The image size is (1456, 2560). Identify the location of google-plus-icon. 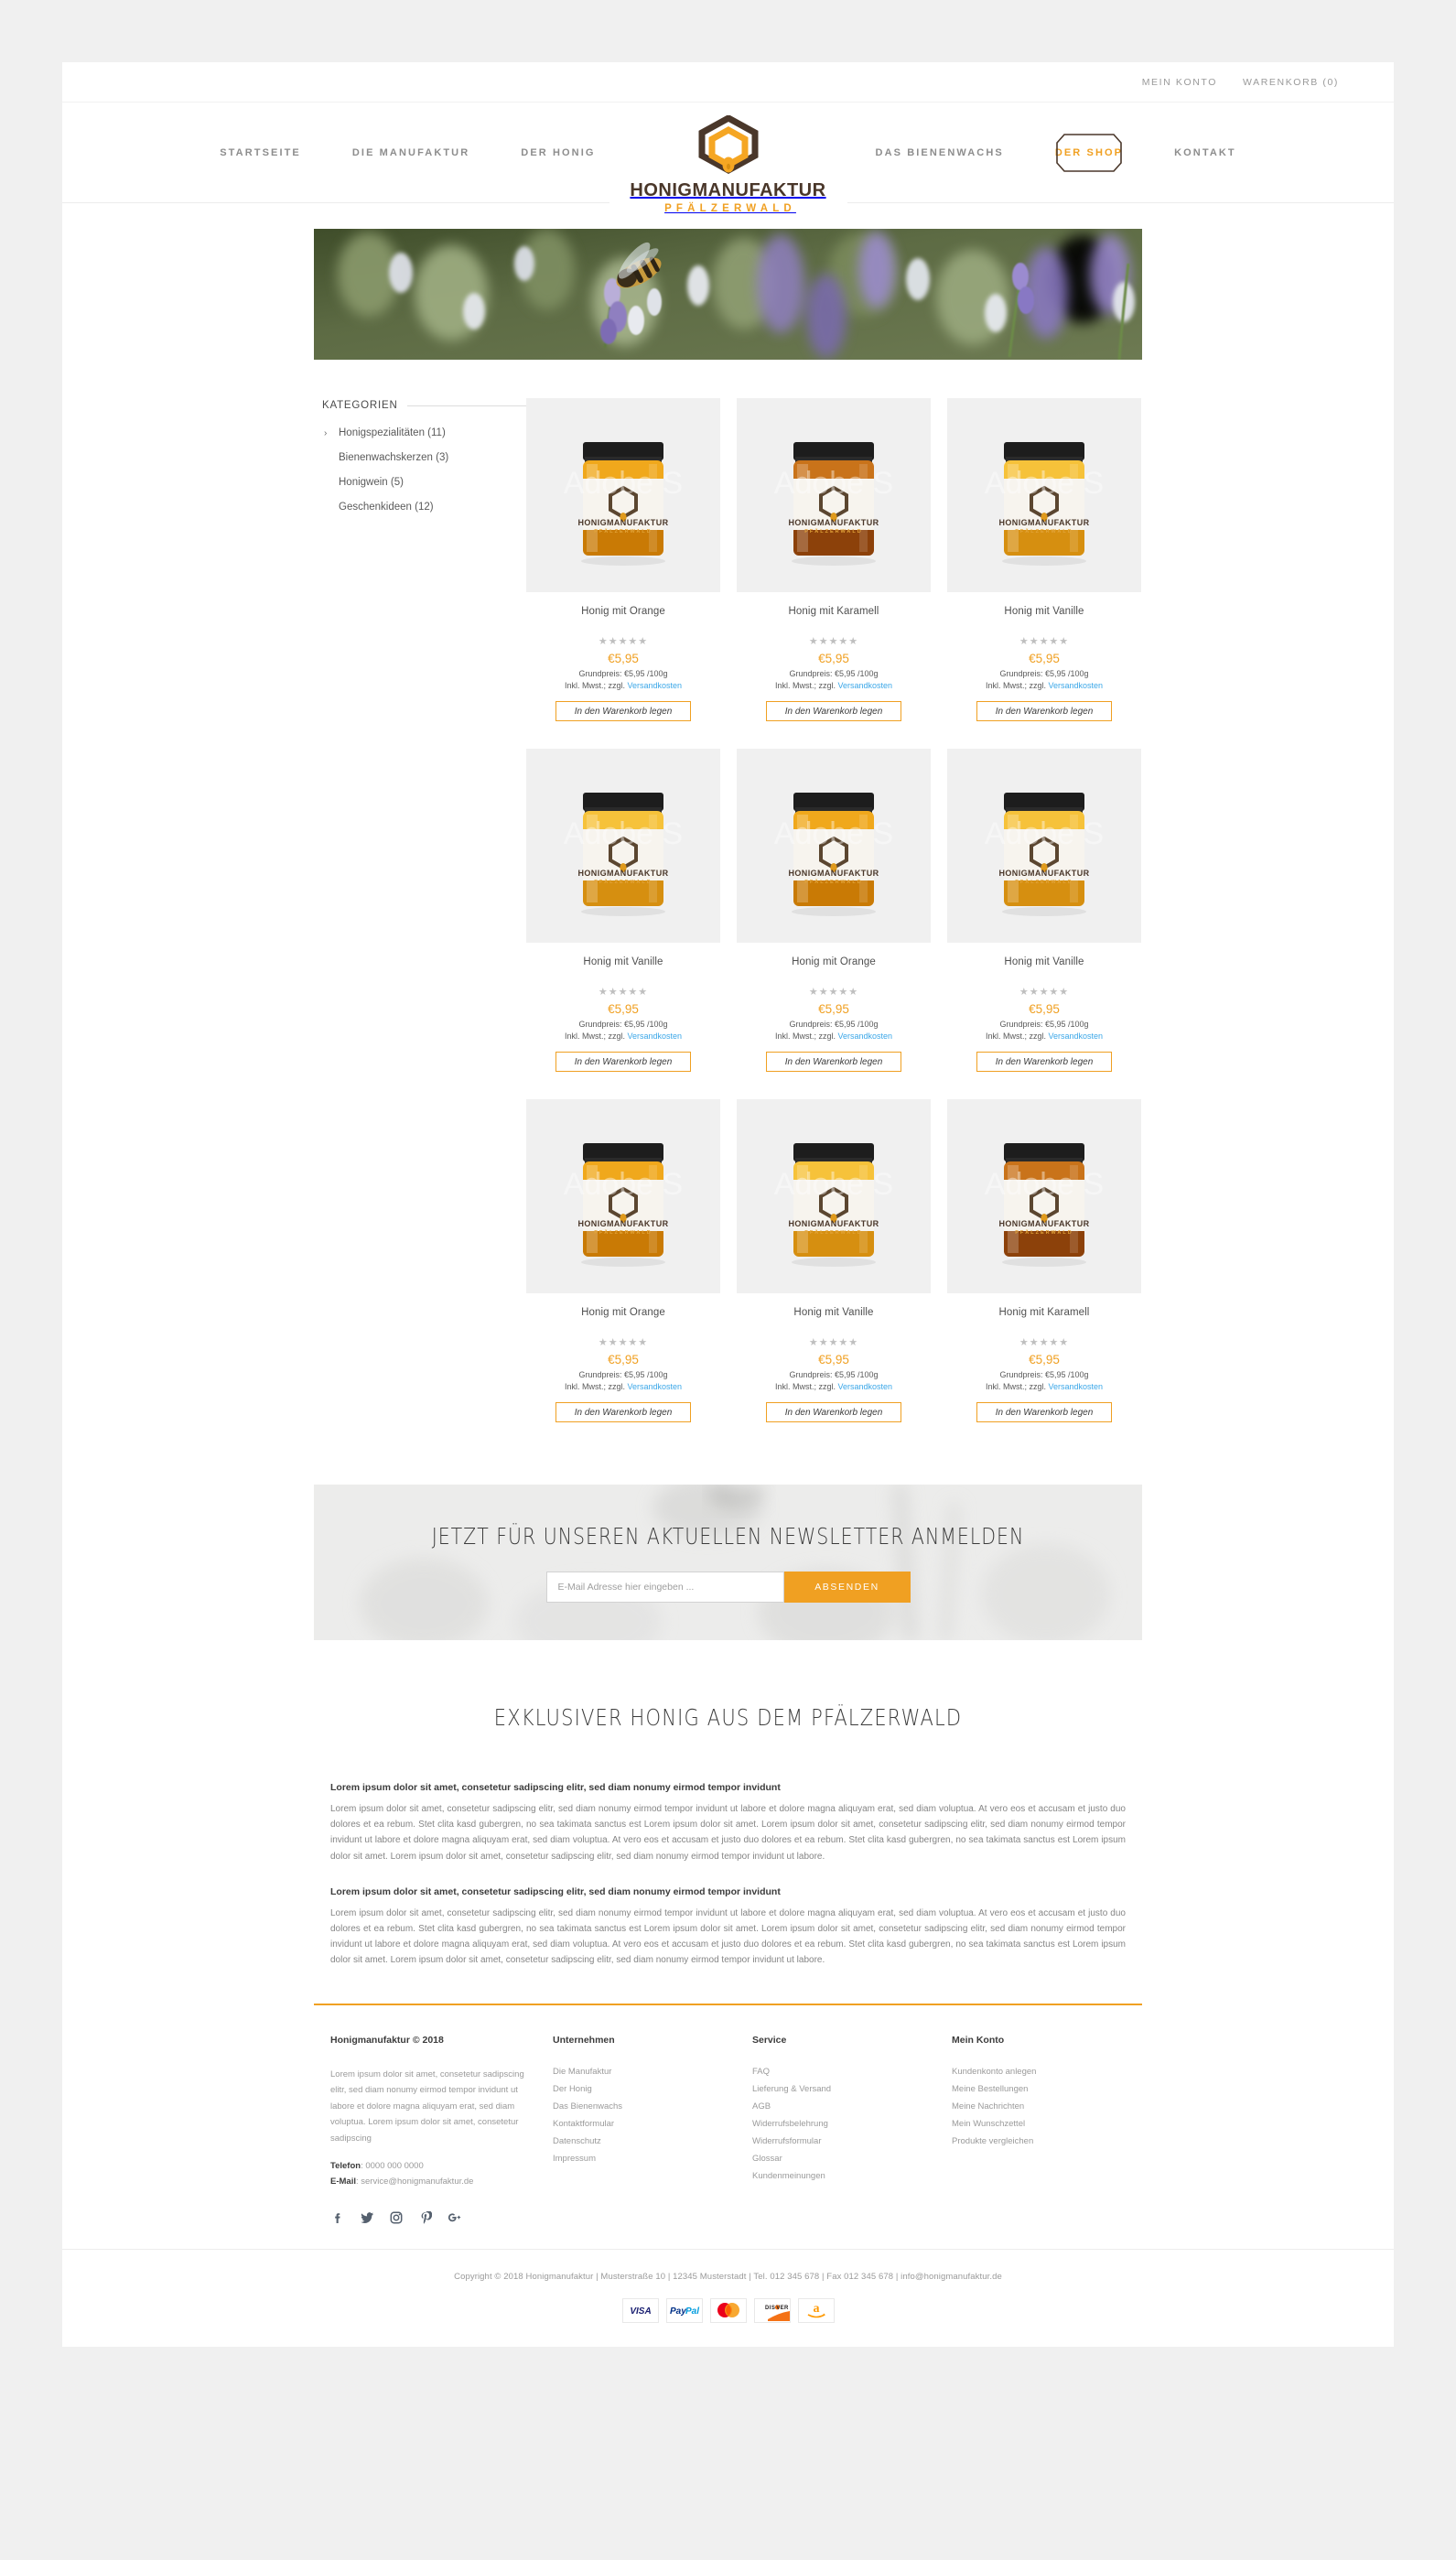
(455, 2217).